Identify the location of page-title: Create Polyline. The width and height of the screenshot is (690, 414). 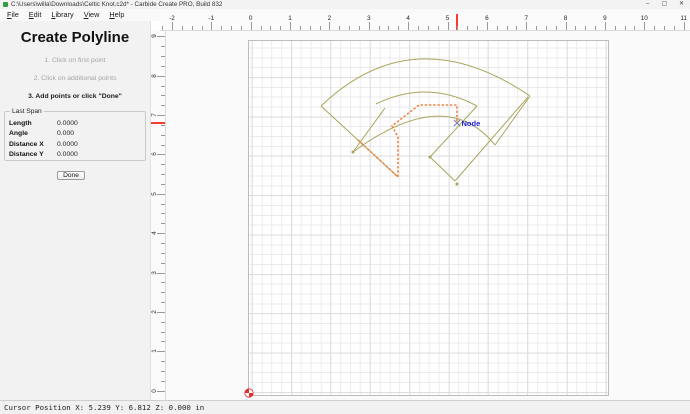
(75, 37).